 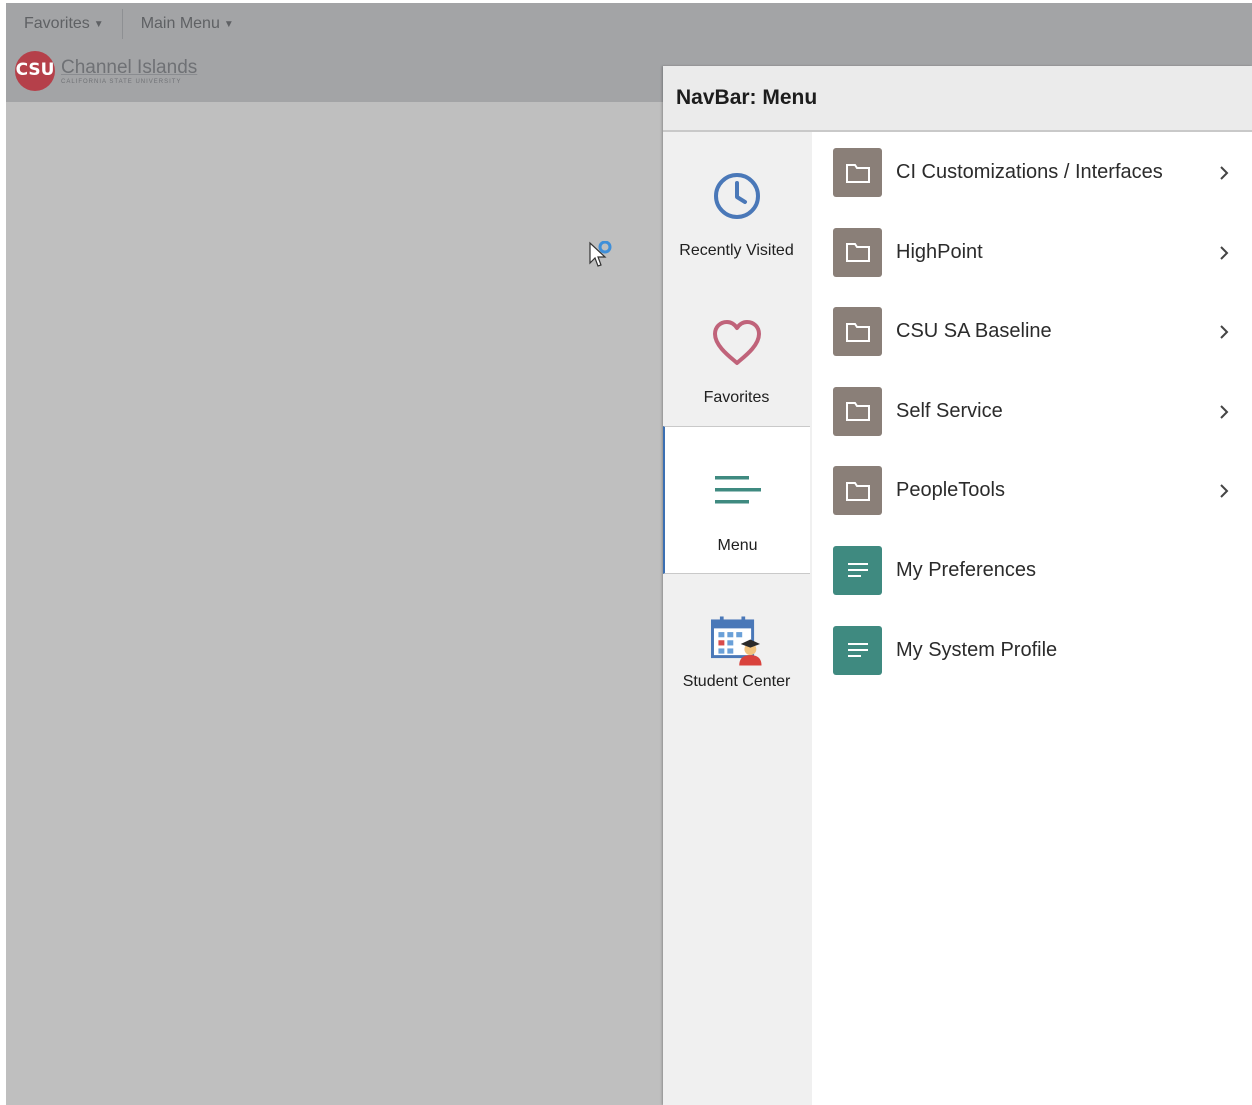 I want to click on menu-lines-icon, so click(x=738, y=491).